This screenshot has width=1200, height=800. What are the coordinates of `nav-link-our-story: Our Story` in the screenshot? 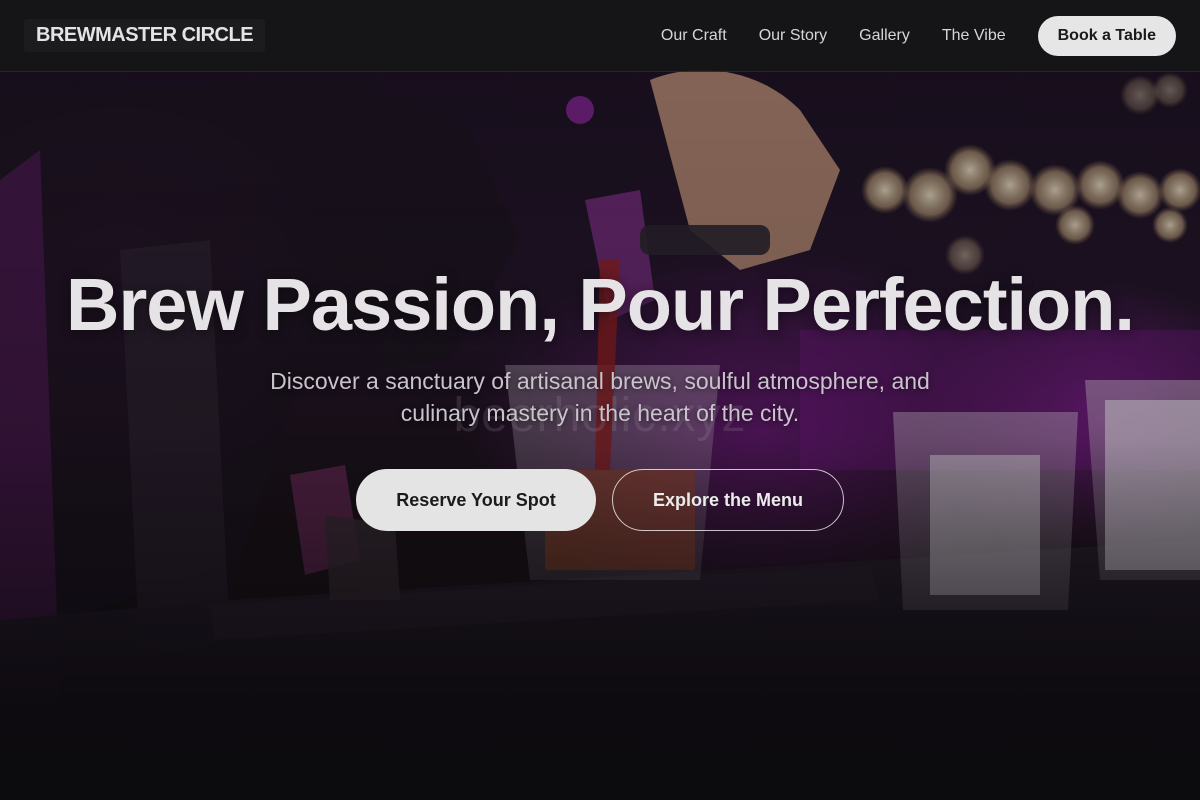 It's located at (793, 36).